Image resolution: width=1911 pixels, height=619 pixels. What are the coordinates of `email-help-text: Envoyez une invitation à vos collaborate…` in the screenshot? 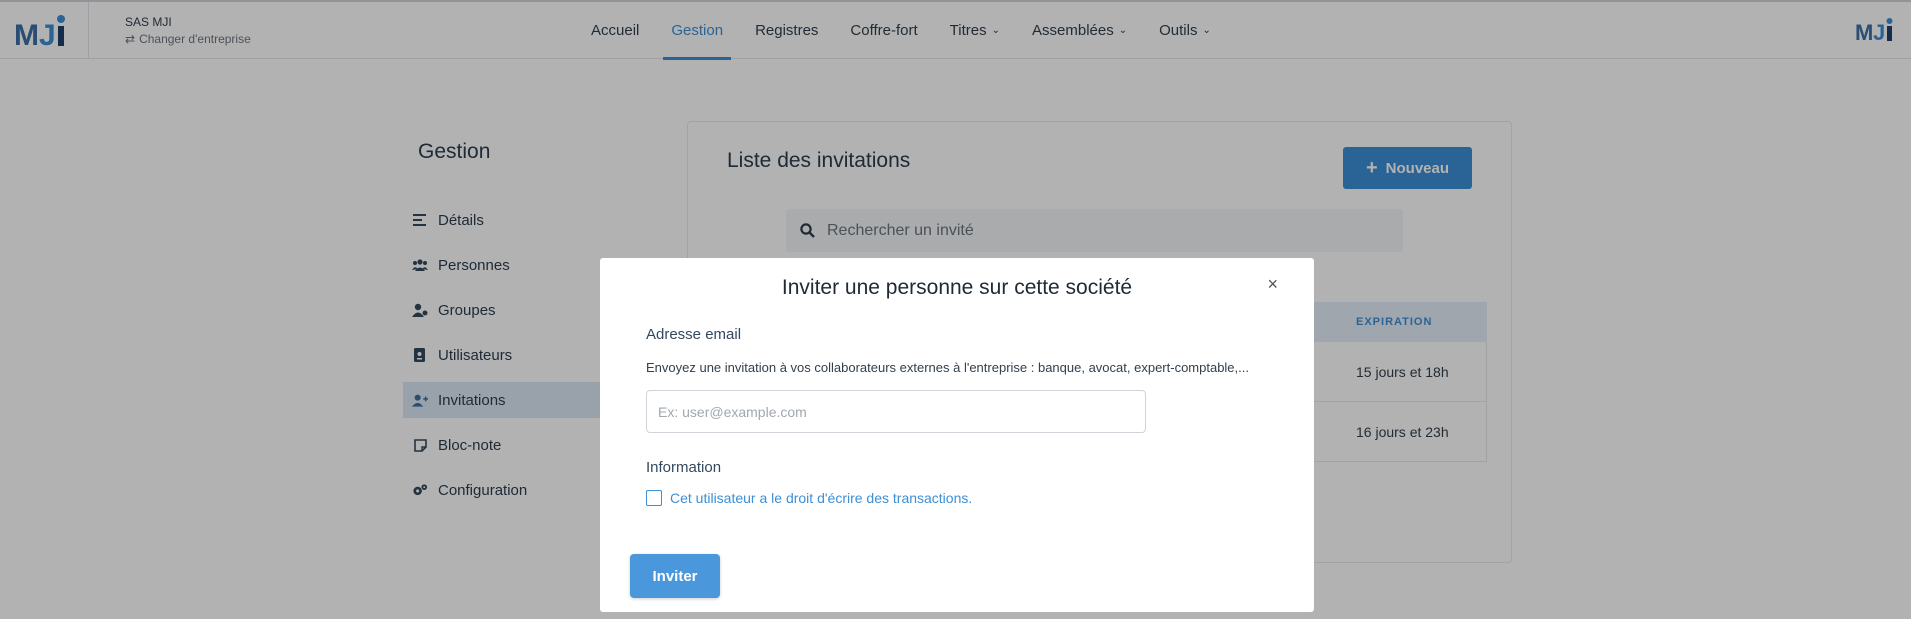 It's located at (947, 367).